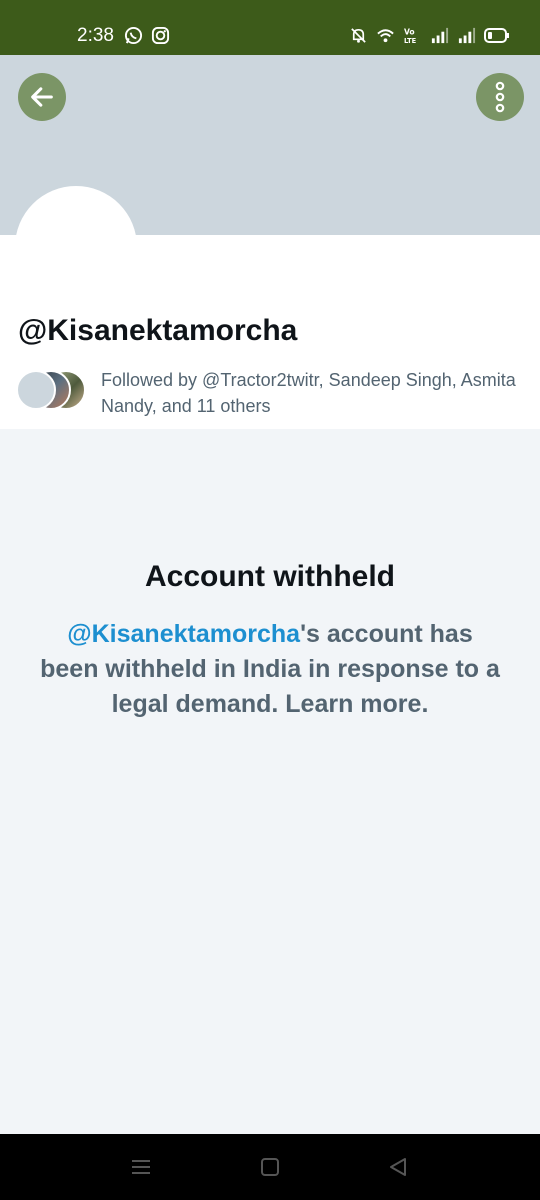 The image size is (540, 1200). I want to click on profile-handle: @Kisanektamorcha, so click(158, 330).